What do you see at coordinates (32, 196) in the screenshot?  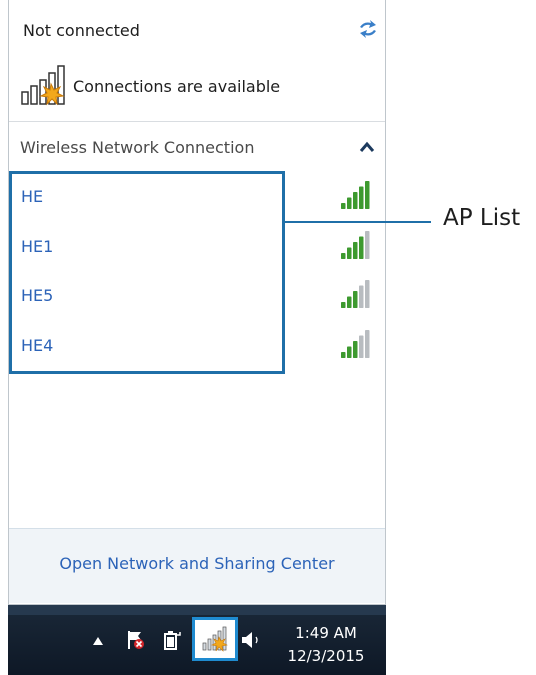 I see `network-name: HE` at bounding box center [32, 196].